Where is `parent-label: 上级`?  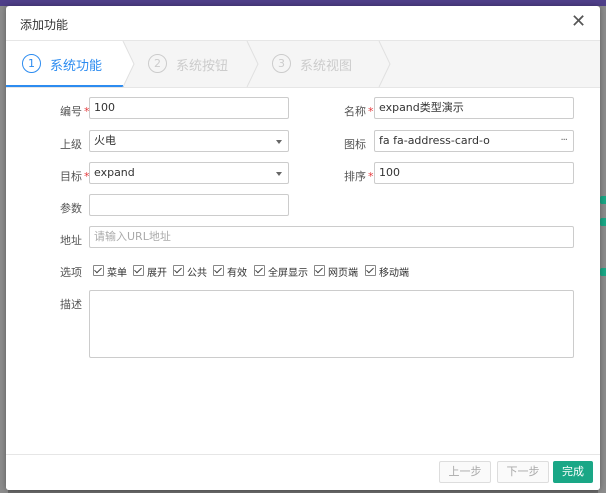
parent-label: 上级 is located at coordinates (71, 144).